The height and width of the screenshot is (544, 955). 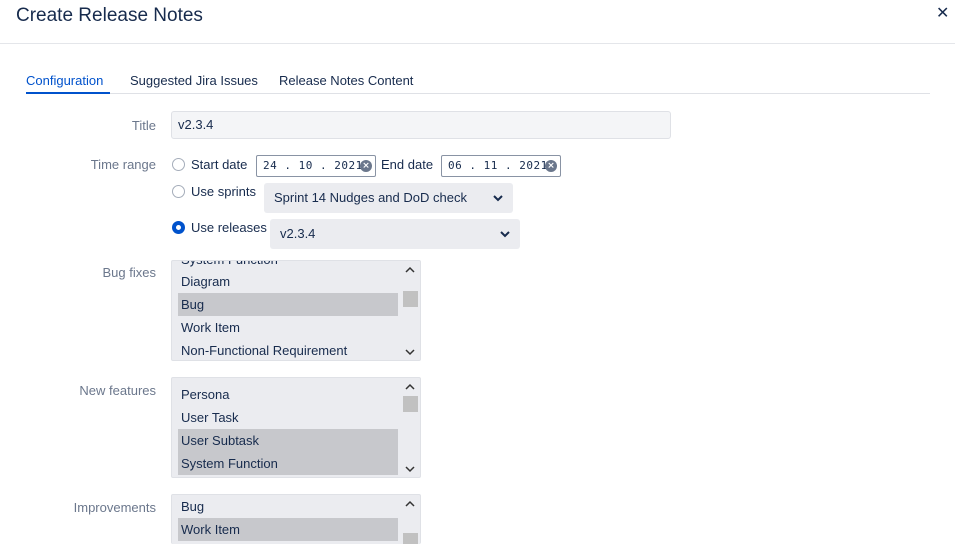 What do you see at coordinates (288, 349) in the screenshot?
I see `list-item: Non-Functional Requirement` at bounding box center [288, 349].